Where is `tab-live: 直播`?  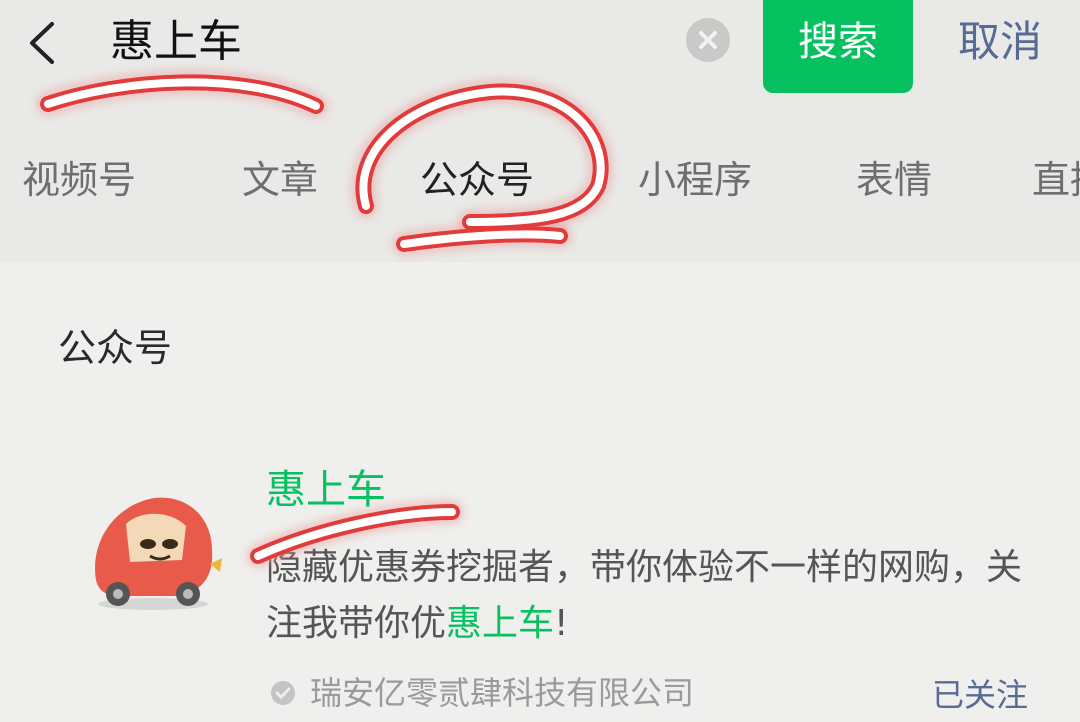
tab-live: 直播 is located at coordinates (1056, 180).